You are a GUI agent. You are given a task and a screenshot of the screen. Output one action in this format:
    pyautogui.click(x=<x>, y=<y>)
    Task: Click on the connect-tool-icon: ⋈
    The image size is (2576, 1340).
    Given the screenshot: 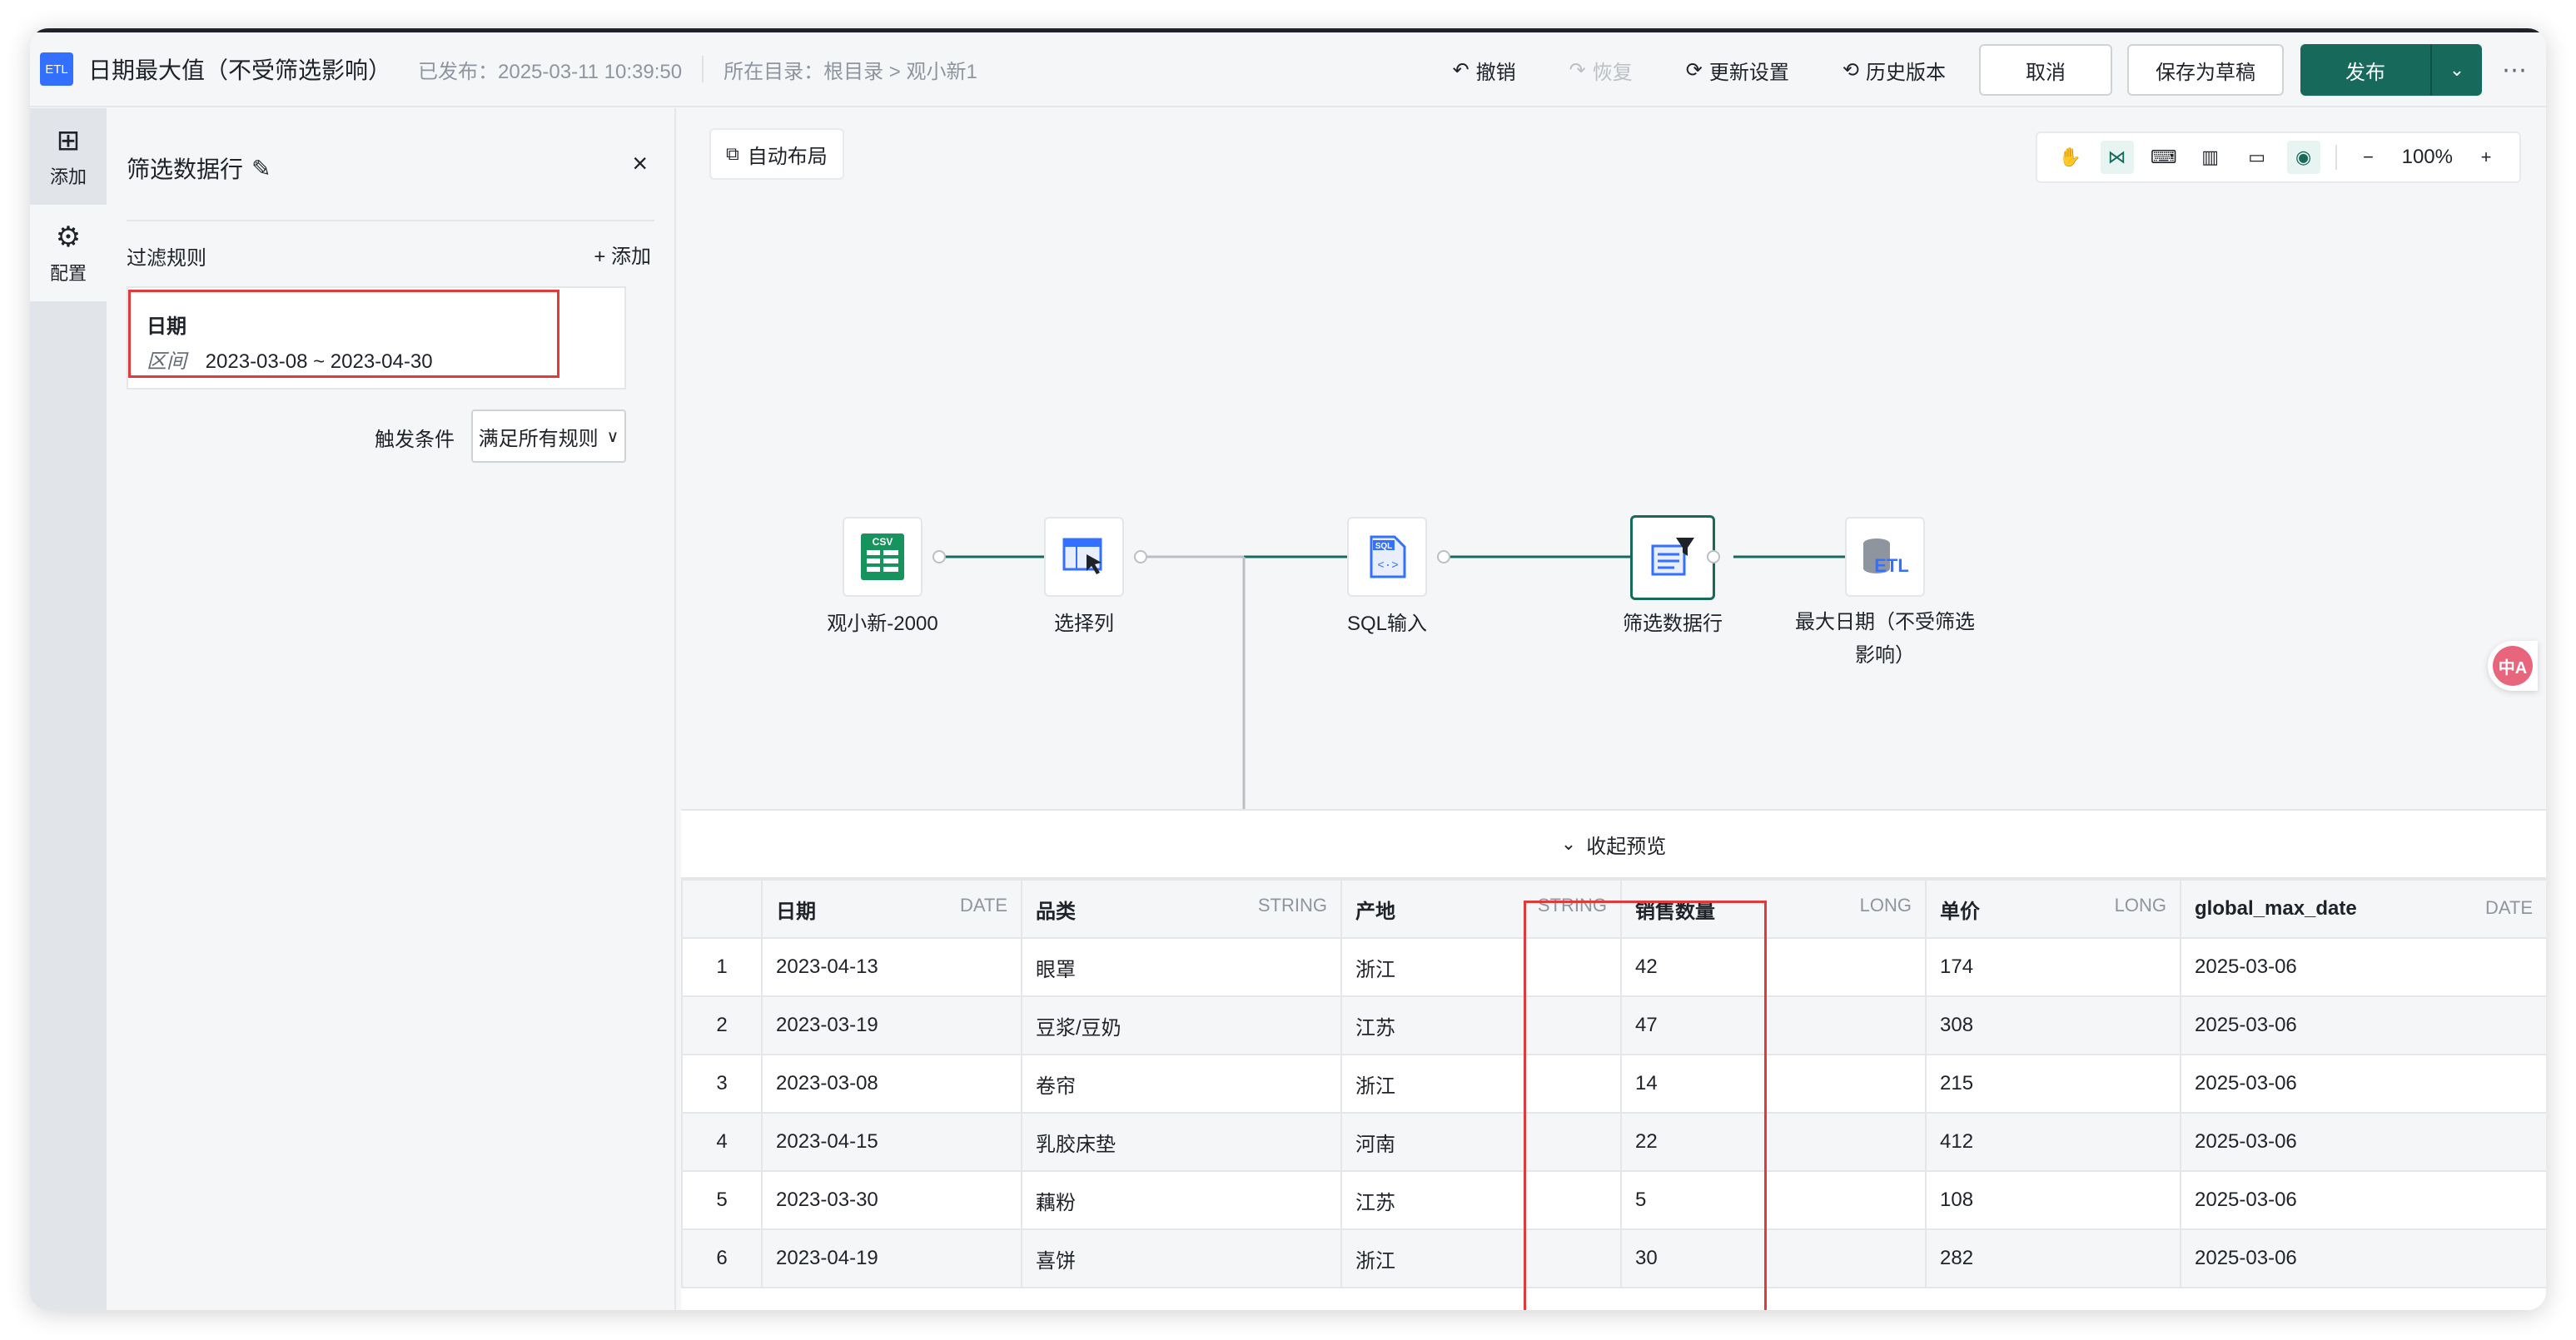 What is the action you would take?
    pyautogui.click(x=2117, y=157)
    